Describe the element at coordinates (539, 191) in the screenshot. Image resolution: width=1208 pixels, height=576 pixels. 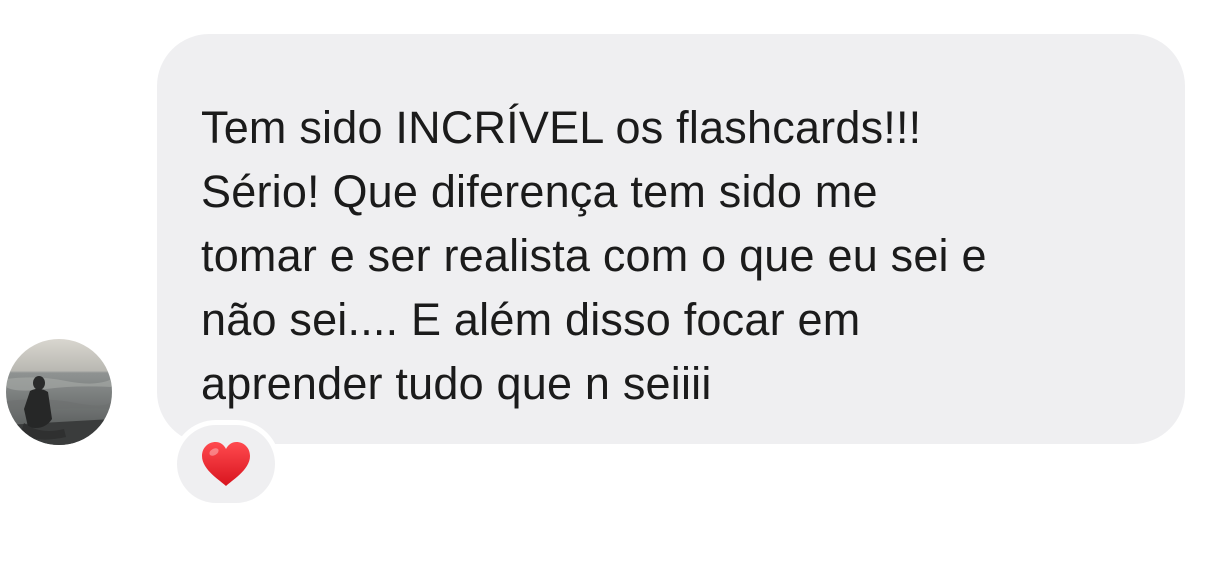
I see `message-text-line: Sério! Que diferença tem sido me` at that location.